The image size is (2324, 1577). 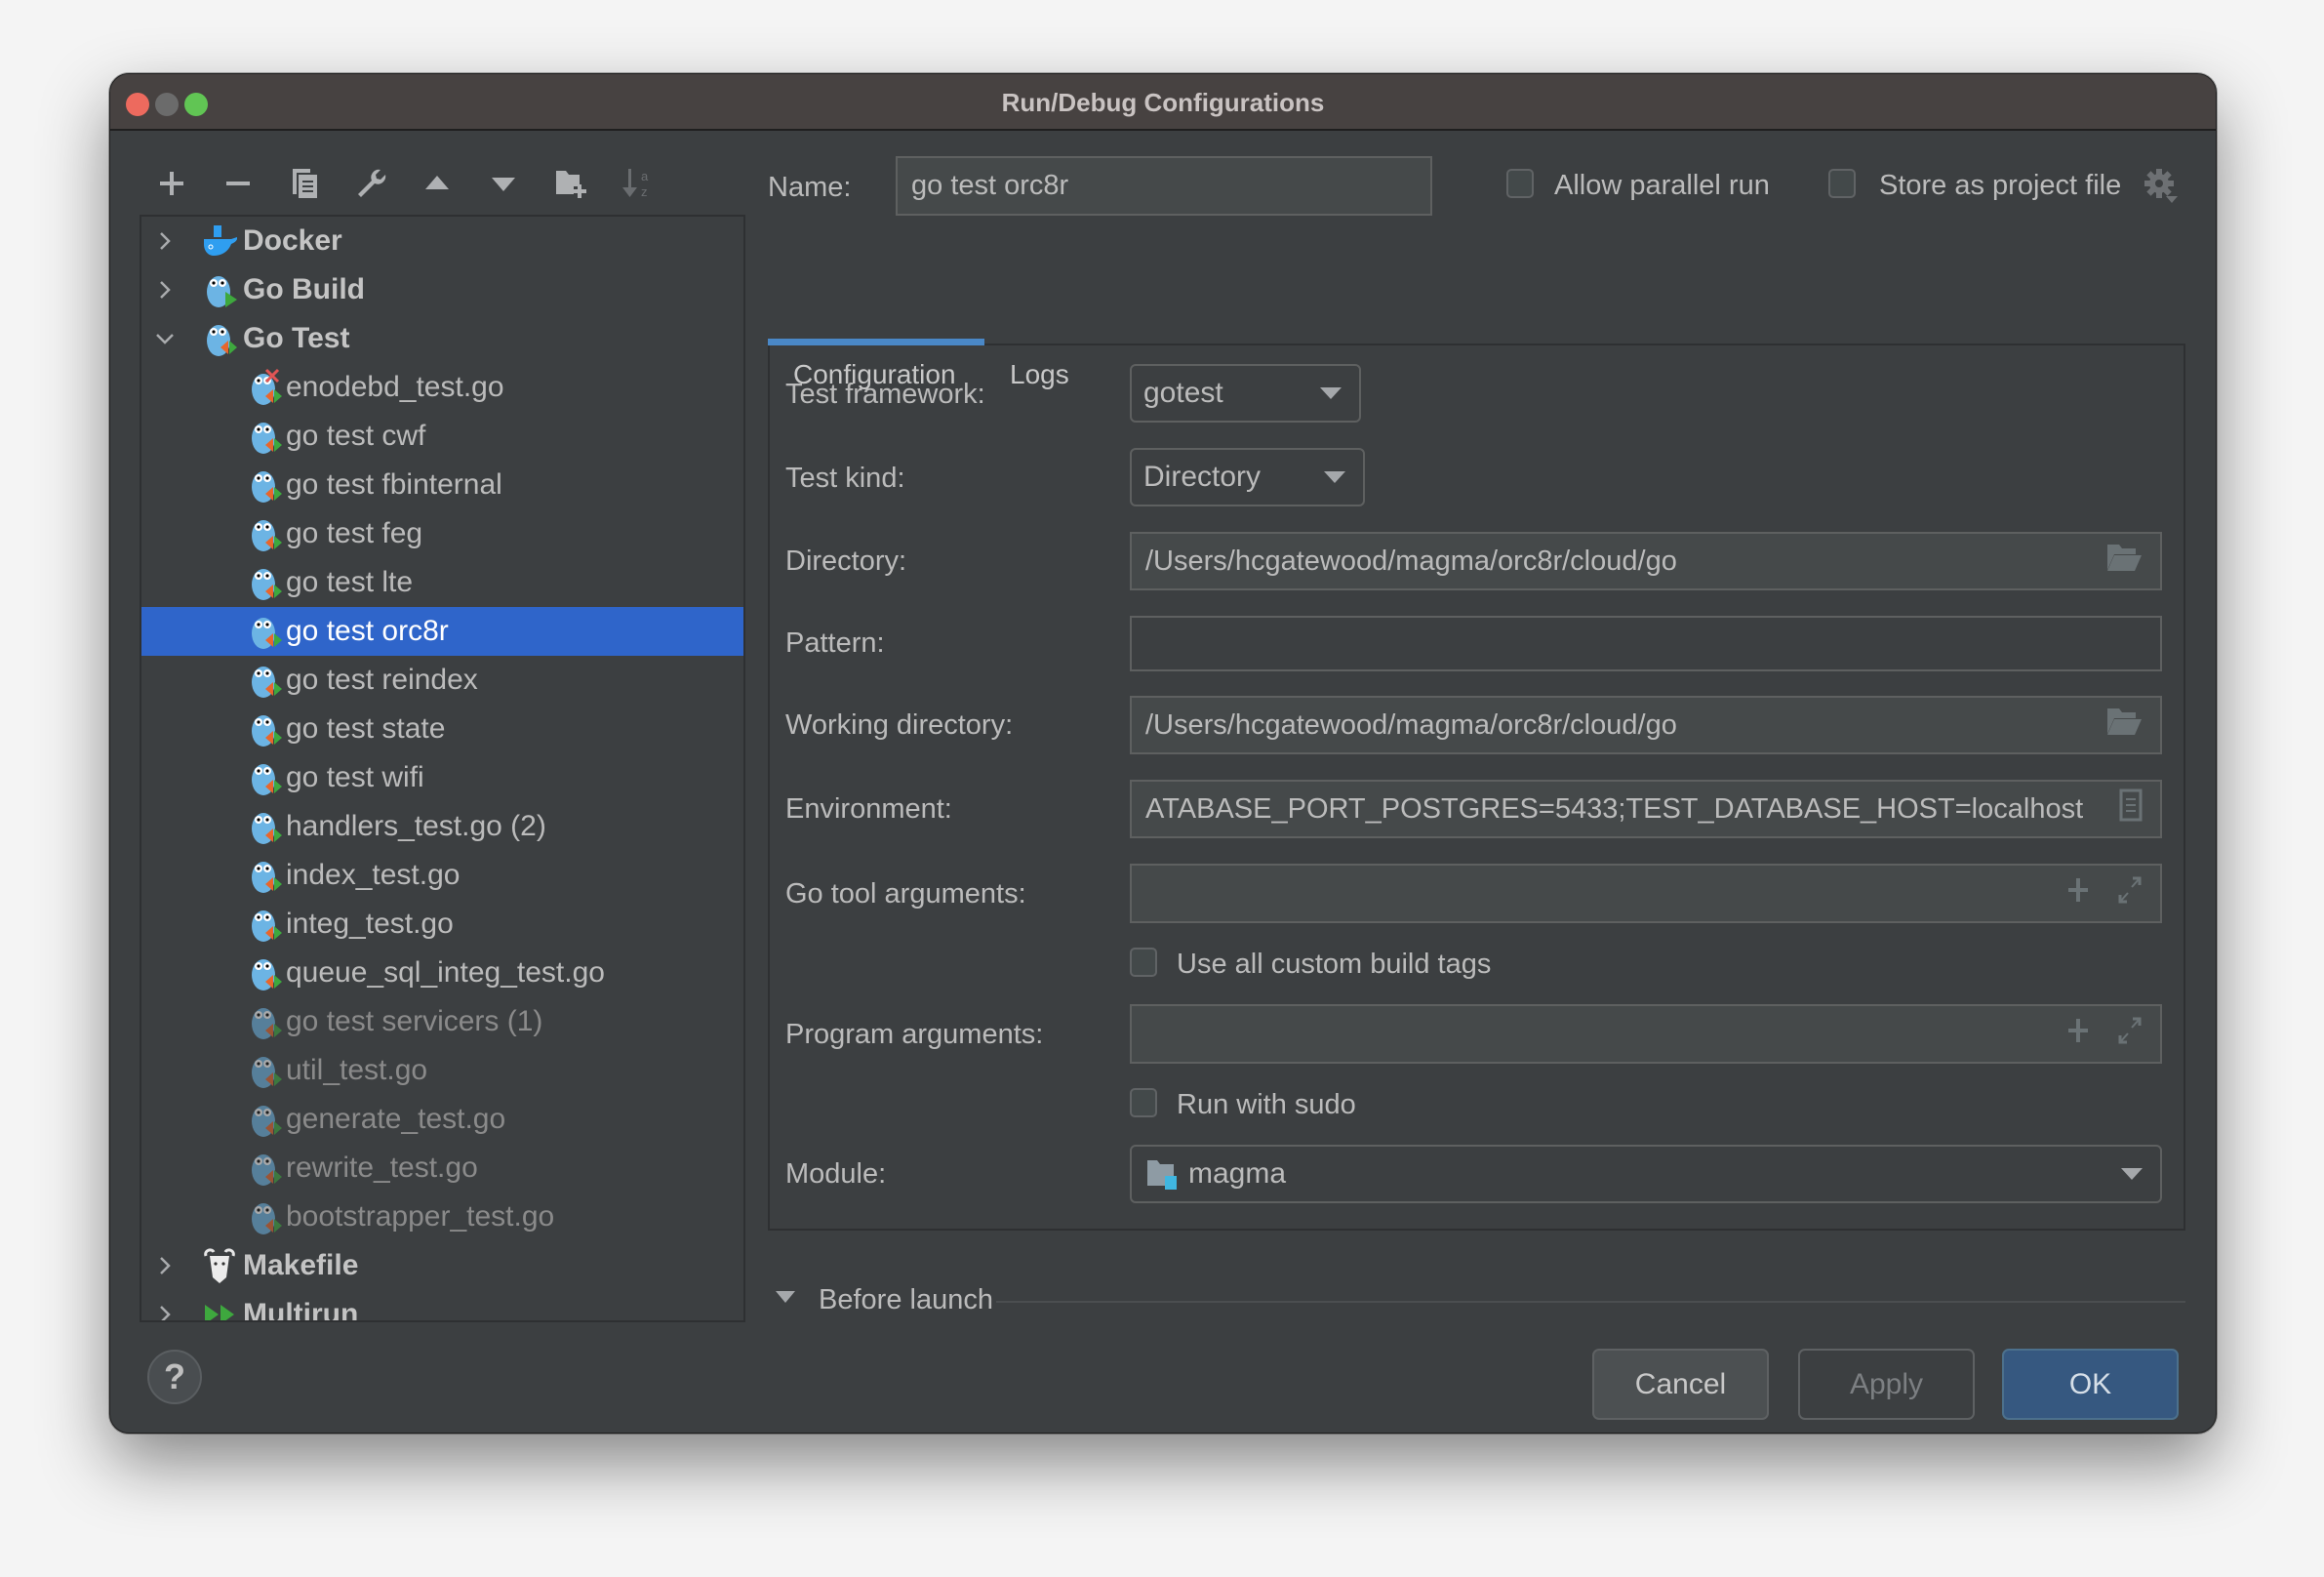 What do you see at coordinates (1842, 184) in the screenshot?
I see `store-as-project-file-checkbox` at bounding box center [1842, 184].